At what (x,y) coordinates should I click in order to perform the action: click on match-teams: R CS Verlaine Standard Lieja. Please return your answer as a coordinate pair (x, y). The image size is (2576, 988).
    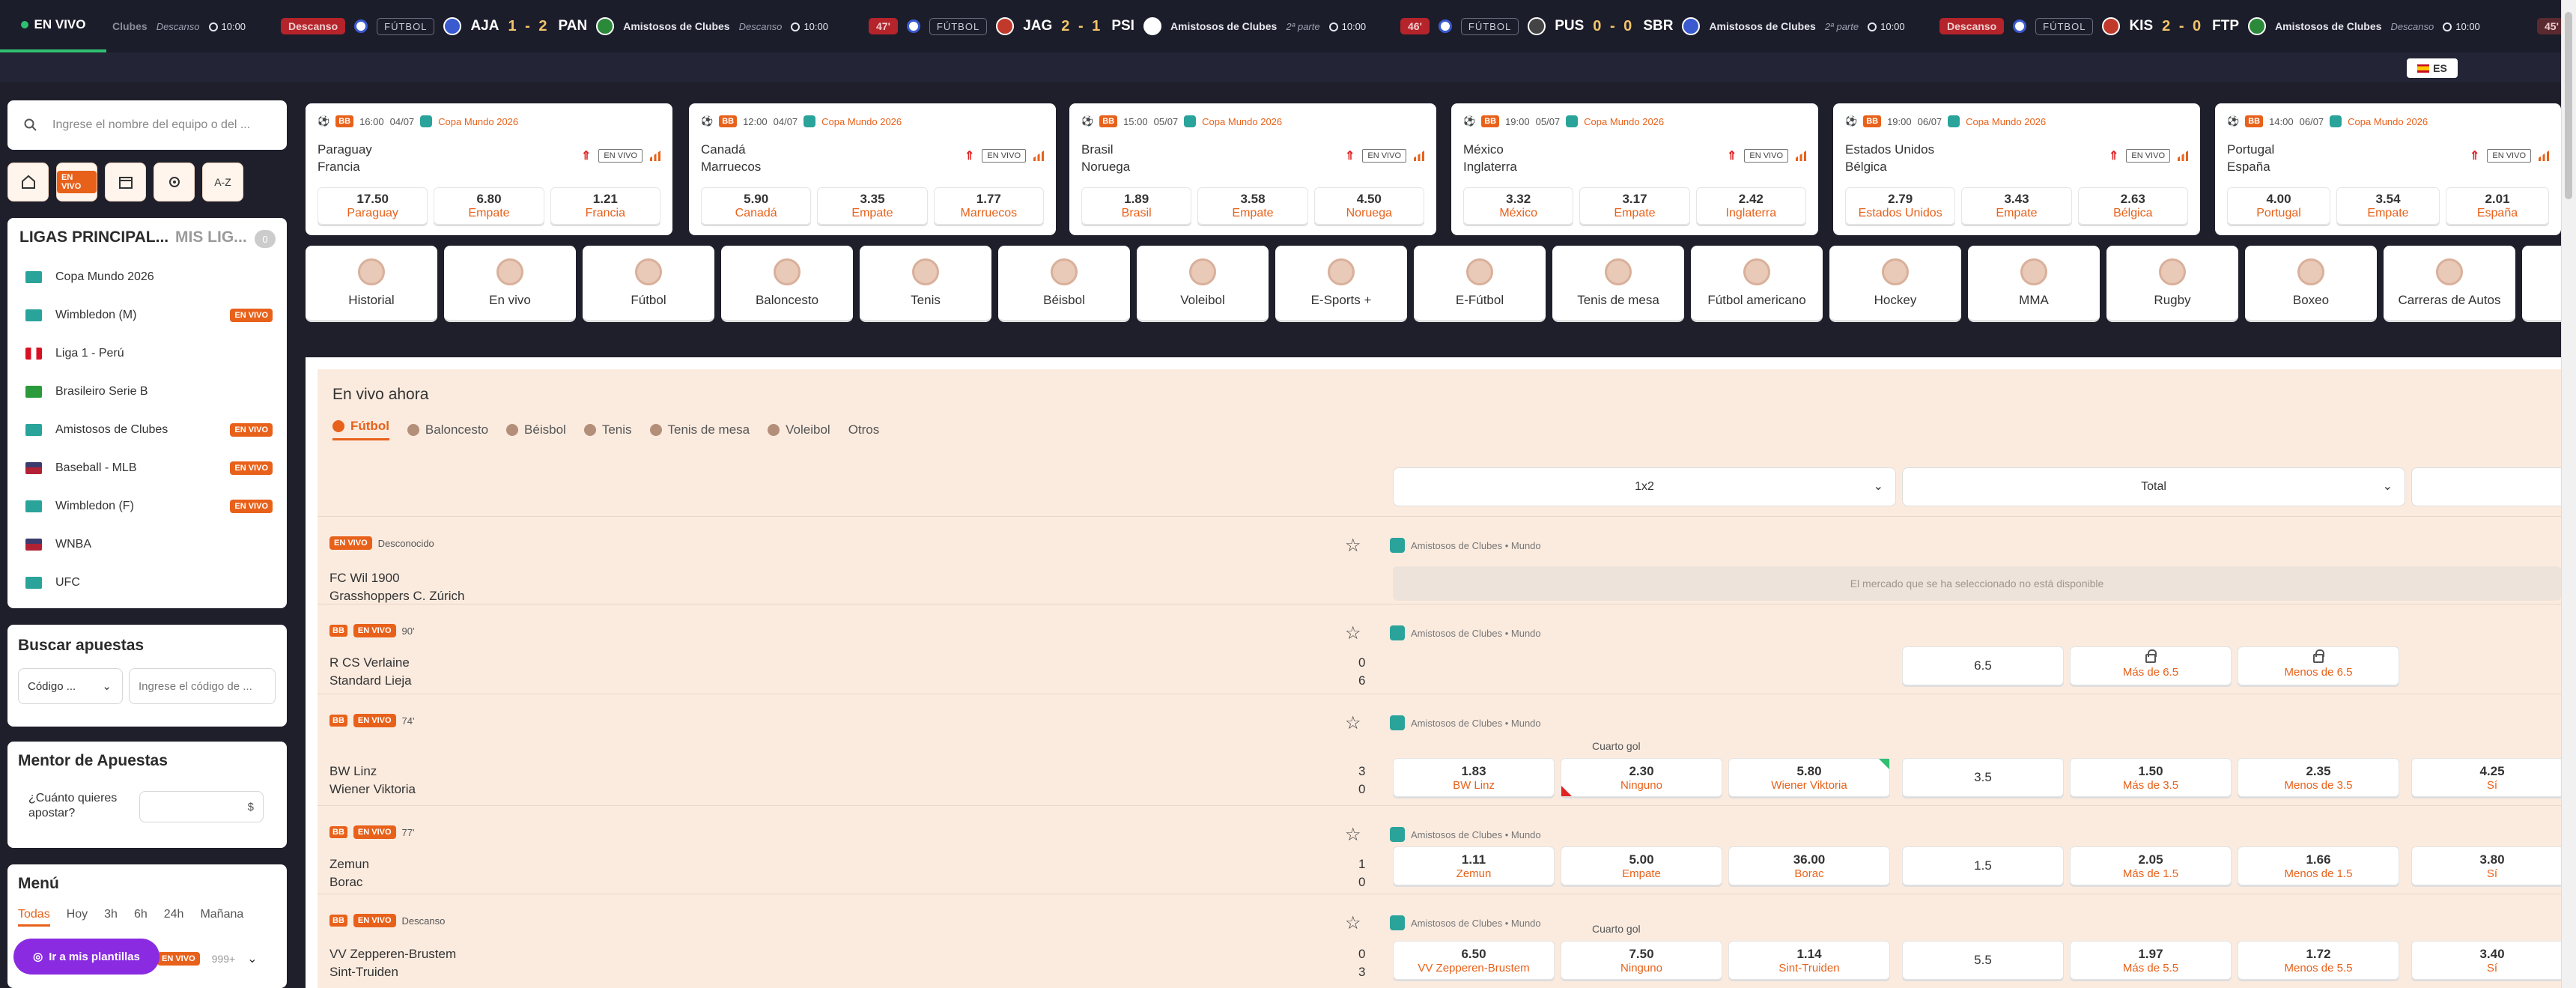
    Looking at the image, I should click on (370, 672).